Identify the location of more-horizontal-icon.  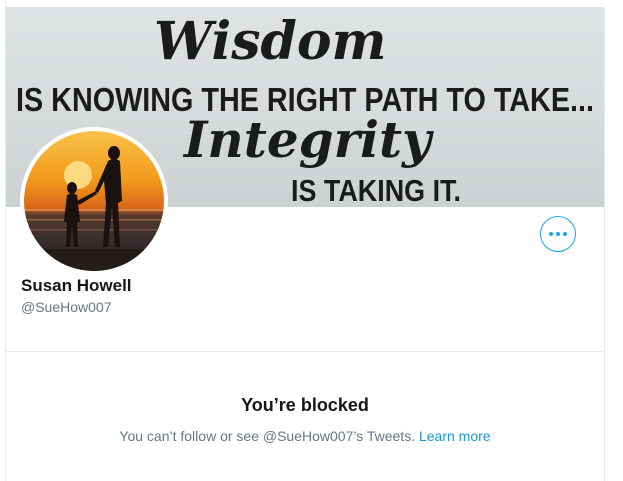
(558, 234).